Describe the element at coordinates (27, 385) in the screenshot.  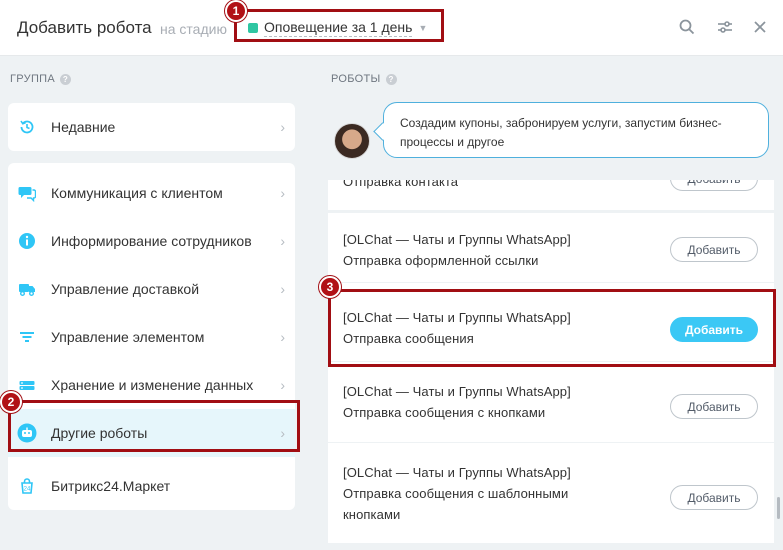
I see `database-icon` at that location.